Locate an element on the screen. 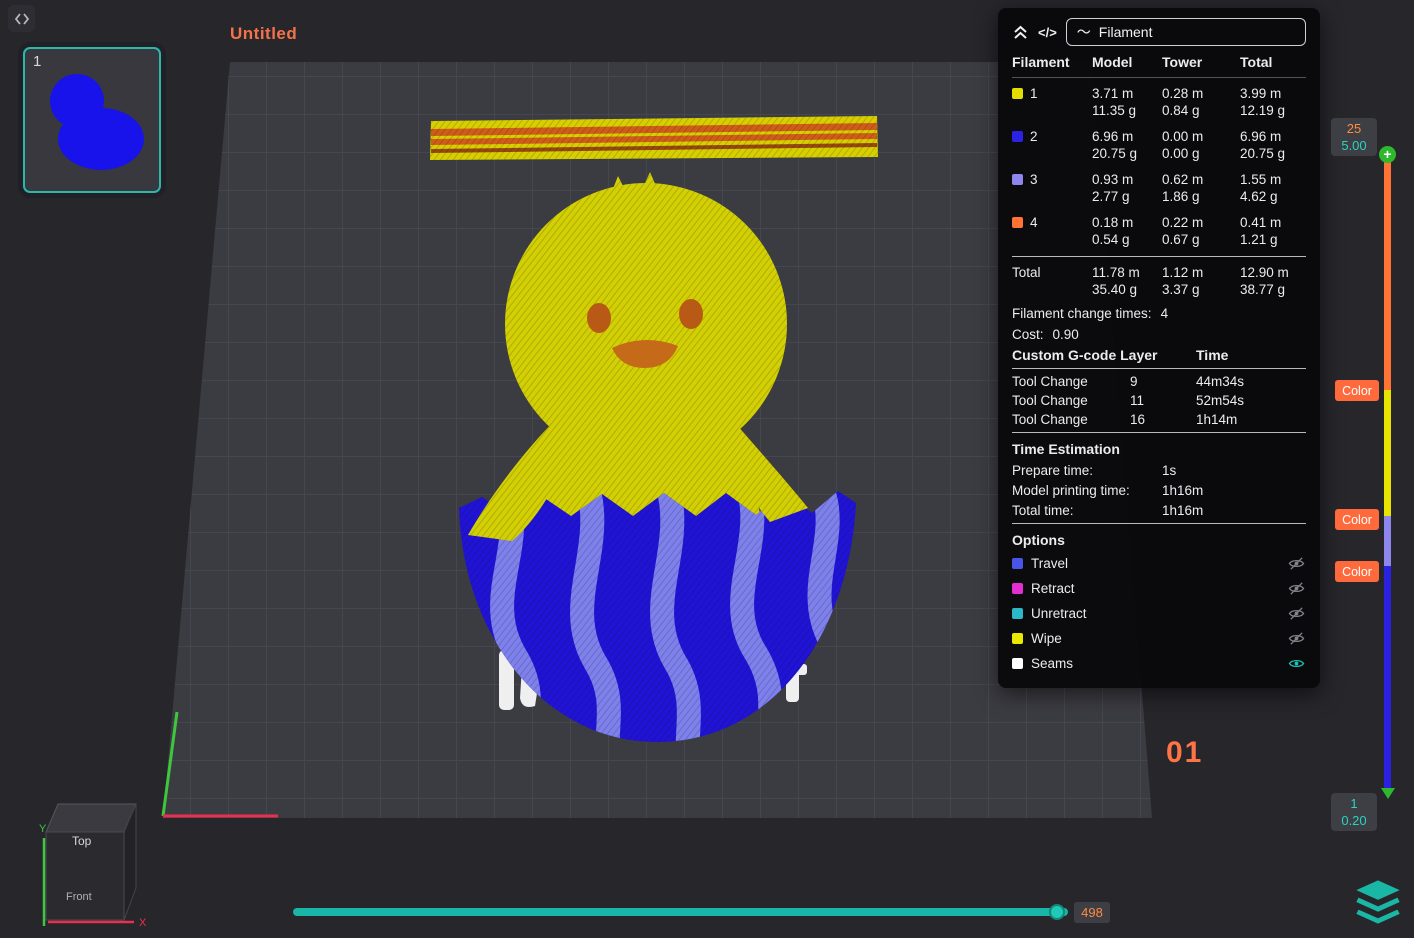  gcode-section-header: Custom G-code Layer Time is located at coordinates (1120, 355).